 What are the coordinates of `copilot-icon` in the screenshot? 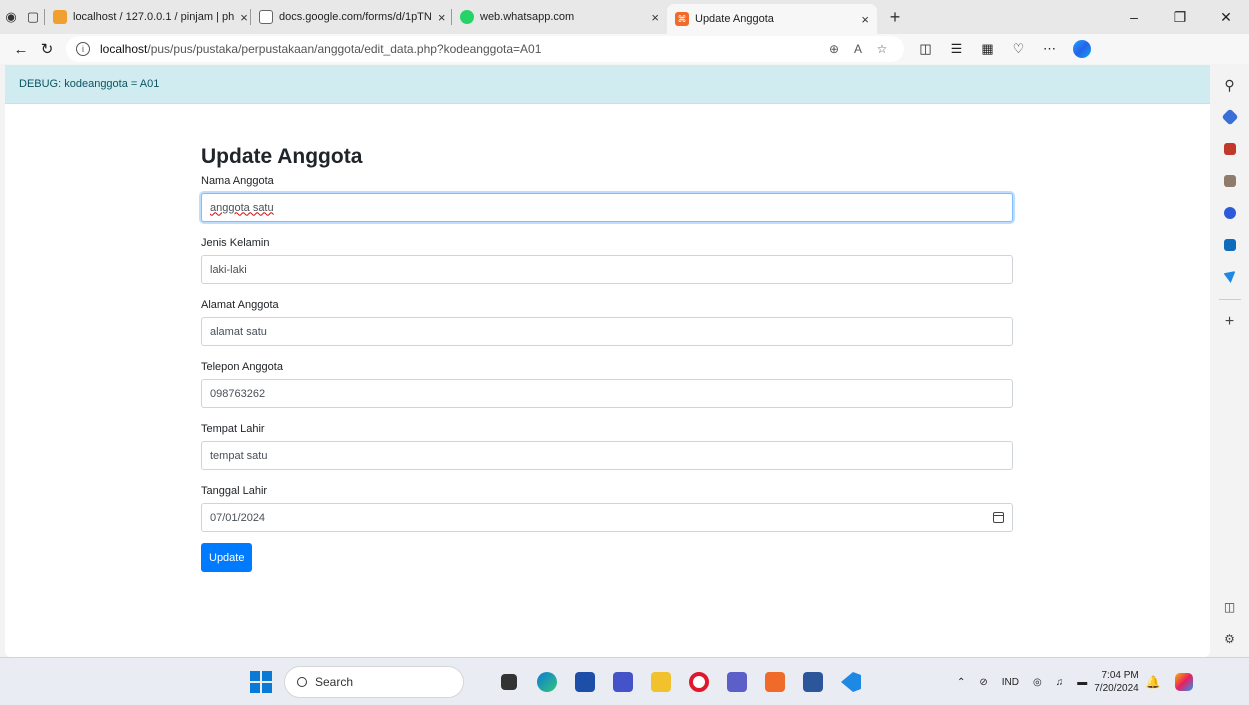 It's located at (1082, 49).